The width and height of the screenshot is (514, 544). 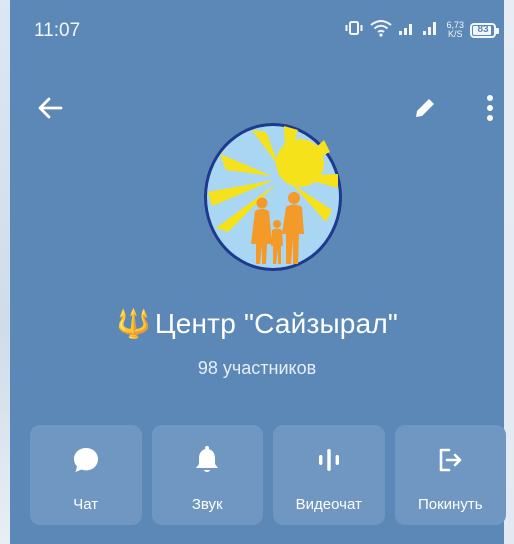 I want to click on vibrate-icon, so click(x=354, y=30).